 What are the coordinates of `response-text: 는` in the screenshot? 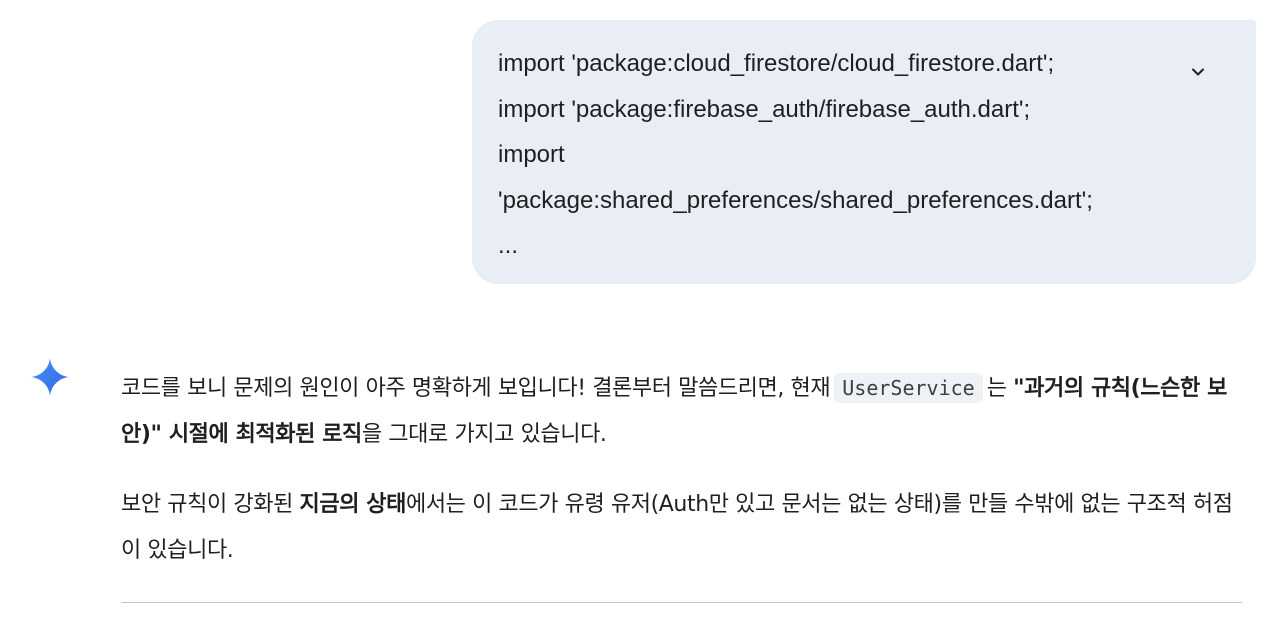 It's located at (996, 388).